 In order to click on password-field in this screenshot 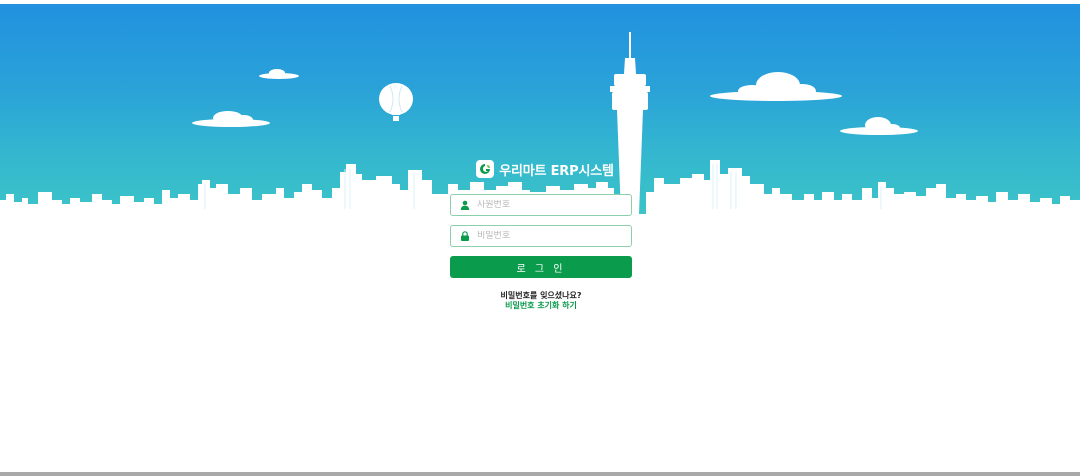, I will do `click(541, 236)`.